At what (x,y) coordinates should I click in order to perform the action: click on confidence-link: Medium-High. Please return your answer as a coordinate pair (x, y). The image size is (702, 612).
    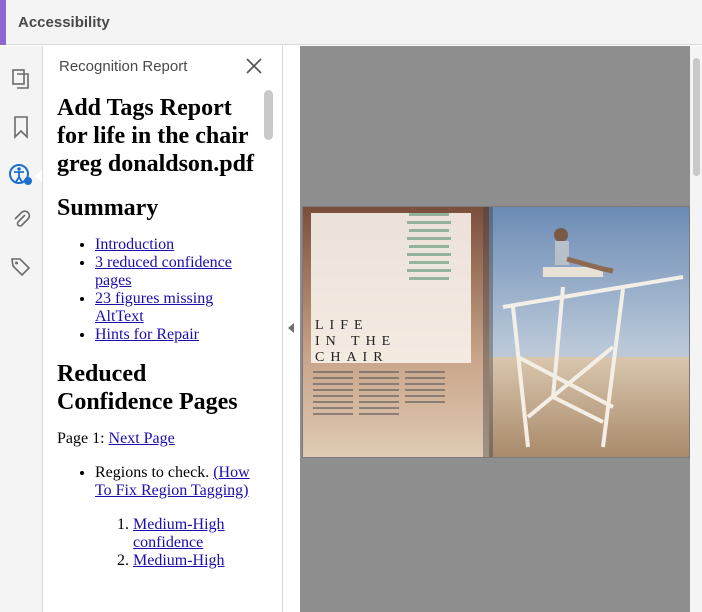
    Looking at the image, I should click on (179, 560).